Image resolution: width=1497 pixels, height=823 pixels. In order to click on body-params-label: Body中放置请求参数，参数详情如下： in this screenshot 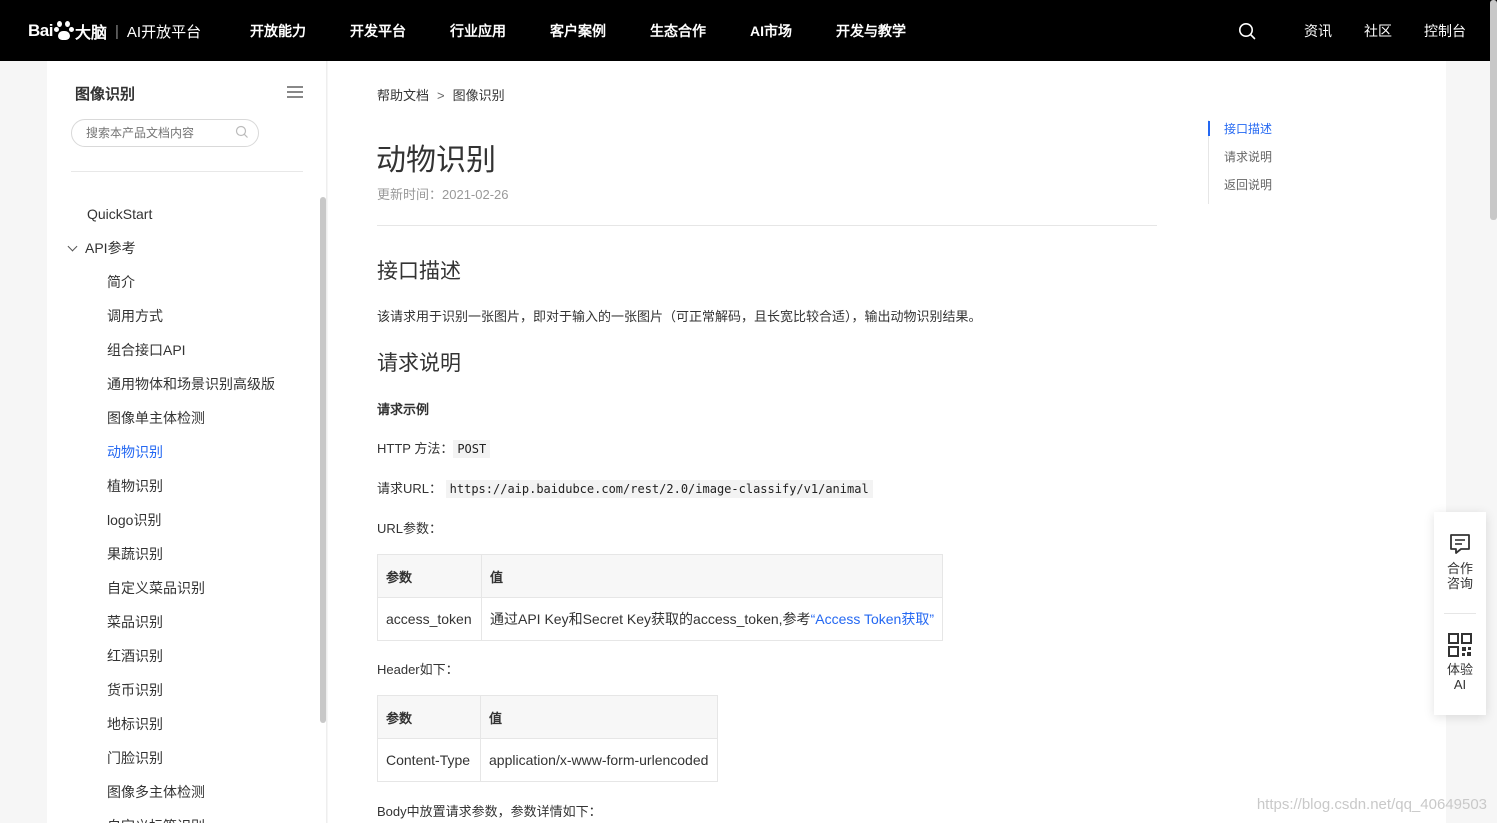, I will do `click(489, 811)`.